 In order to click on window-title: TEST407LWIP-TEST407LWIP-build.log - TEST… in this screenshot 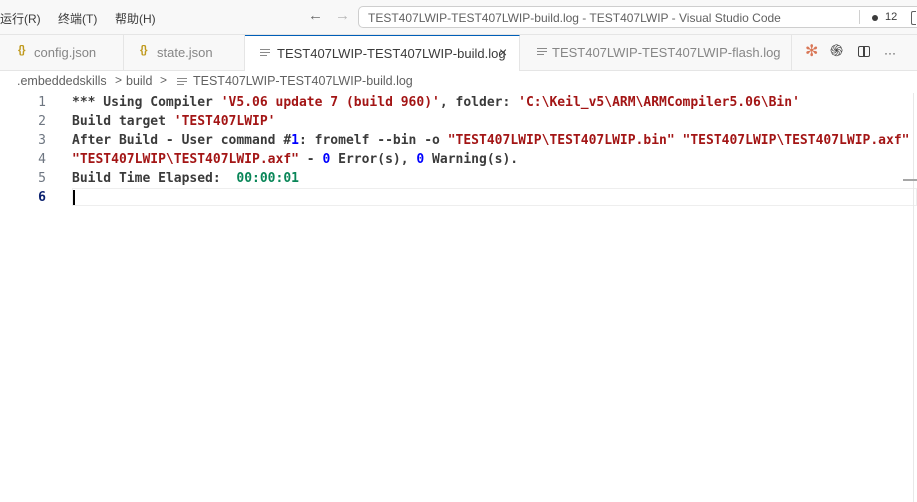, I will do `click(574, 18)`.